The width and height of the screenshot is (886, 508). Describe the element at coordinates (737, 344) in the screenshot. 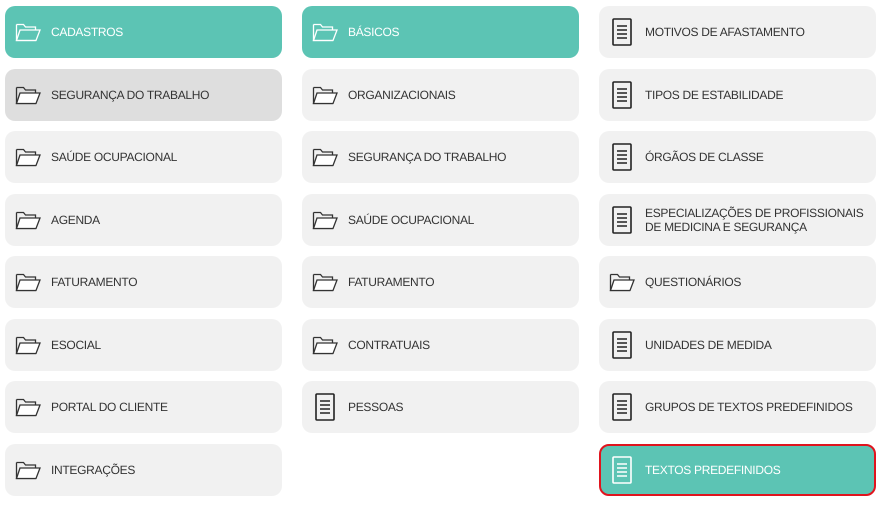

I see `menu-tile: UNIDADES DE MEDIDA` at that location.